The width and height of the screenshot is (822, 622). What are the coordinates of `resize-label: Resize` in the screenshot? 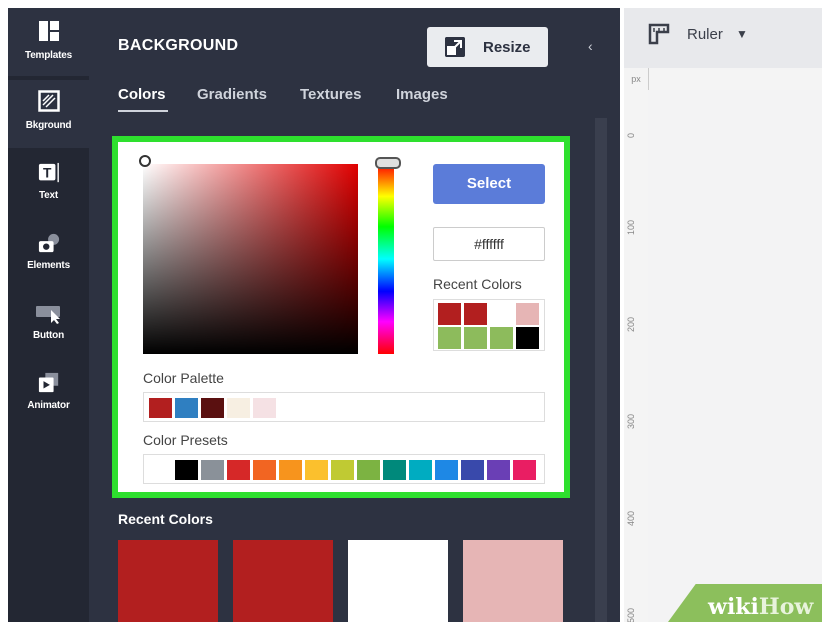 It's located at (507, 47).